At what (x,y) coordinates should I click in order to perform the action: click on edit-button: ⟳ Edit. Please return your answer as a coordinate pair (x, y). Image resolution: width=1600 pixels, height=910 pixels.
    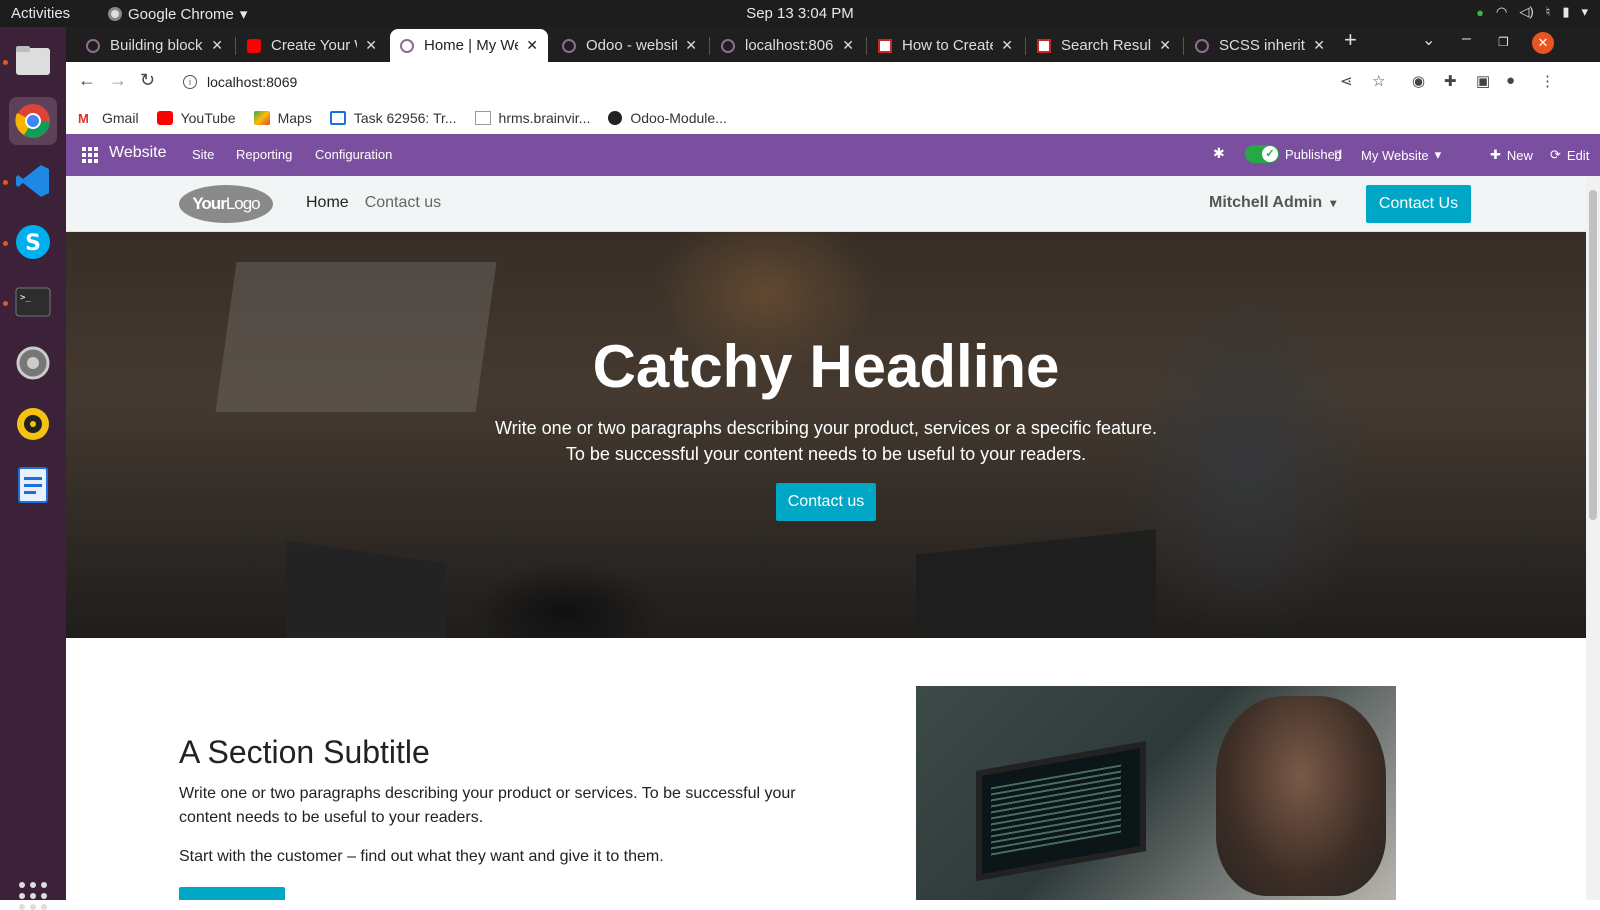
    Looking at the image, I should click on (1569, 155).